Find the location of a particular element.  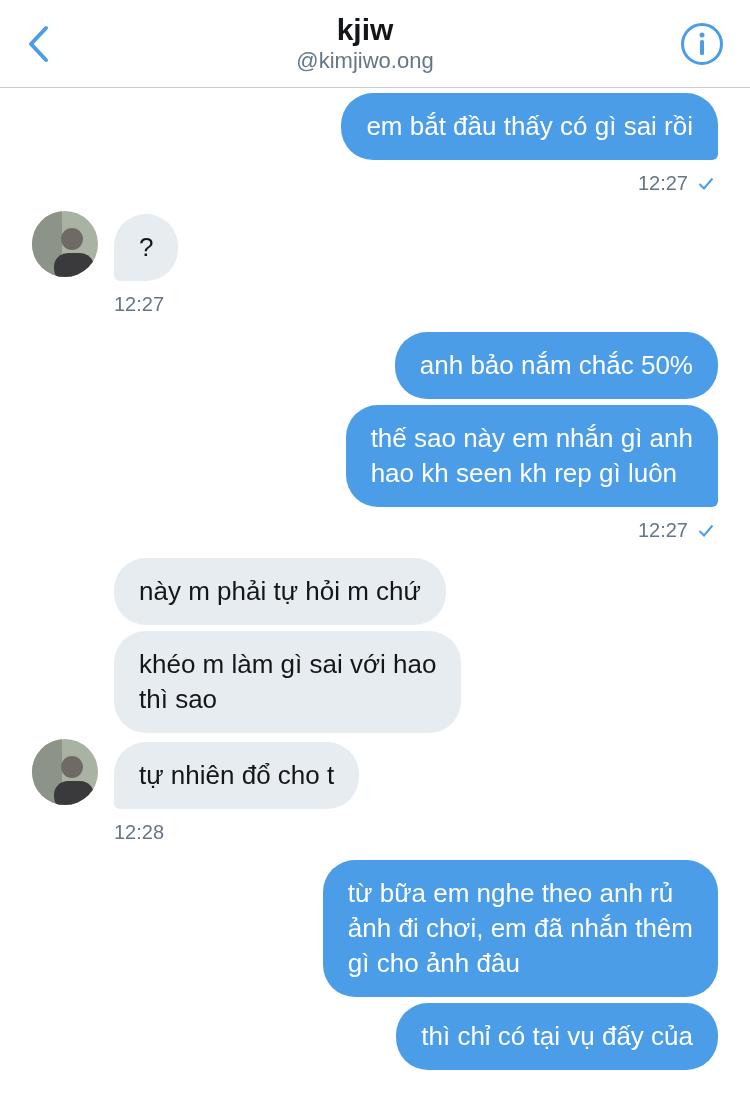

message-bubble: tự nhiên đổ cho t is located at coordinates (237, 775).